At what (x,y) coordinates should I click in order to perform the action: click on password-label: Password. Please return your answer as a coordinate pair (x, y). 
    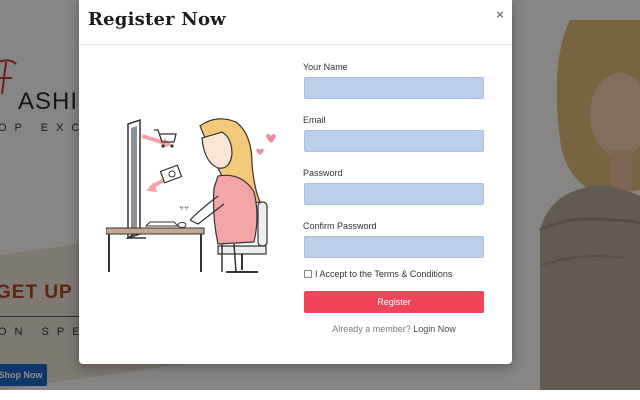
    Looking at the image, I should click on (323, 173).